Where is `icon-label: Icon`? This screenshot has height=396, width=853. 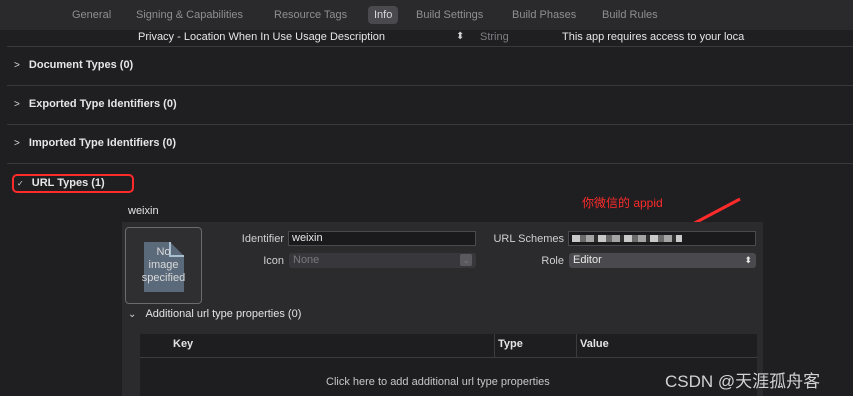
icon-label: Icon is located at coordinates (273, 261).